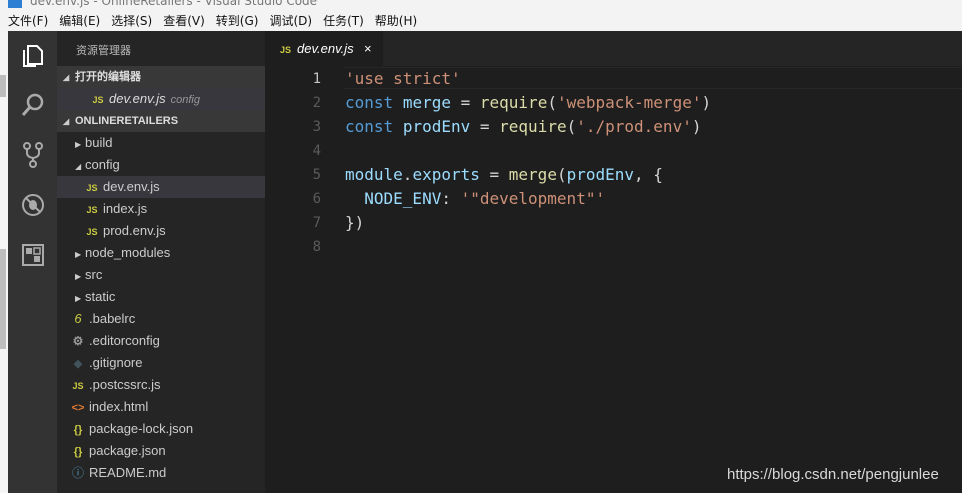 This screenshot has width=962, height=493. What do you see at coordinates (290, 21) in the screenshot?
I see `menu-debug: 调试(D)` at bounding box center [290, 21].